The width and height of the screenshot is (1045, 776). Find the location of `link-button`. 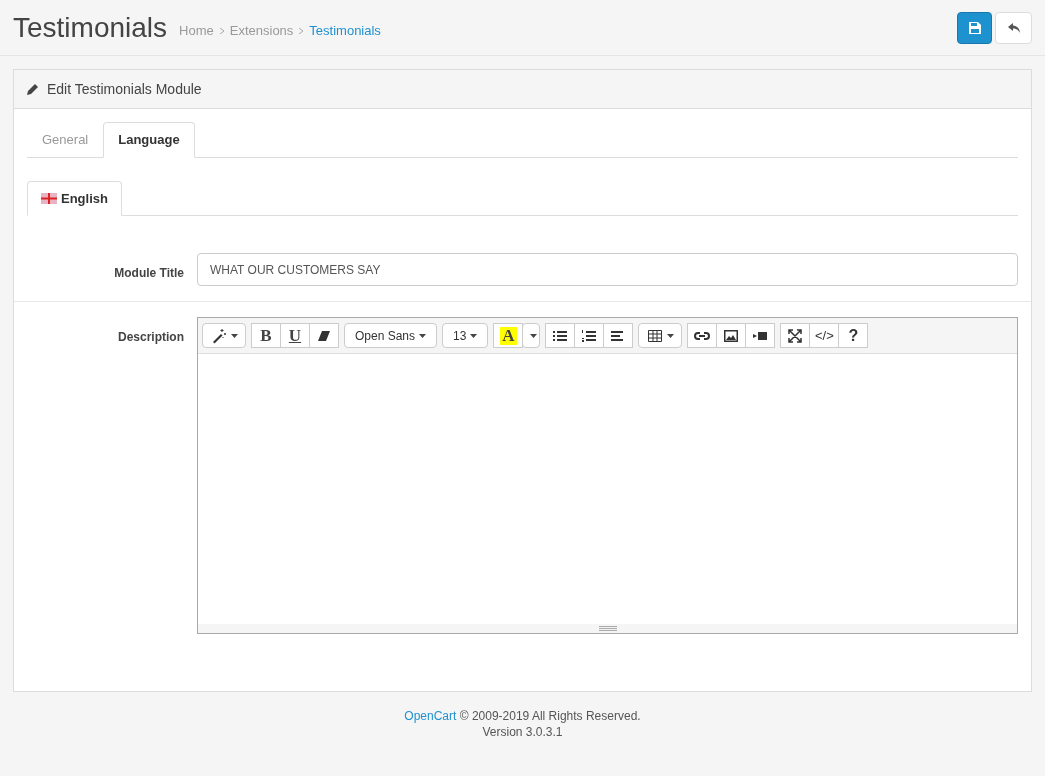

link-button is located at coordinates (702, 335).